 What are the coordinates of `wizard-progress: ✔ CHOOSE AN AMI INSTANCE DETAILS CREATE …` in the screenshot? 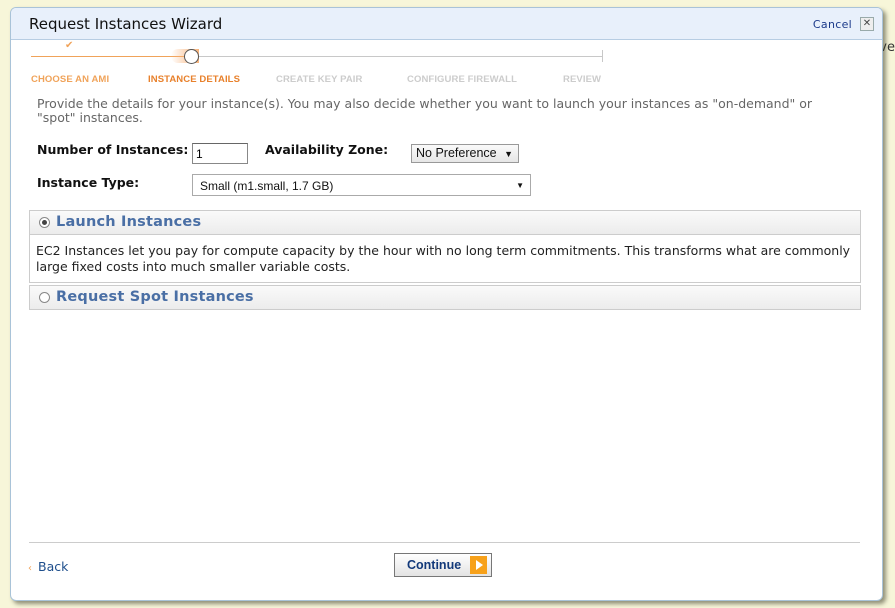 It's located at (321, 62).